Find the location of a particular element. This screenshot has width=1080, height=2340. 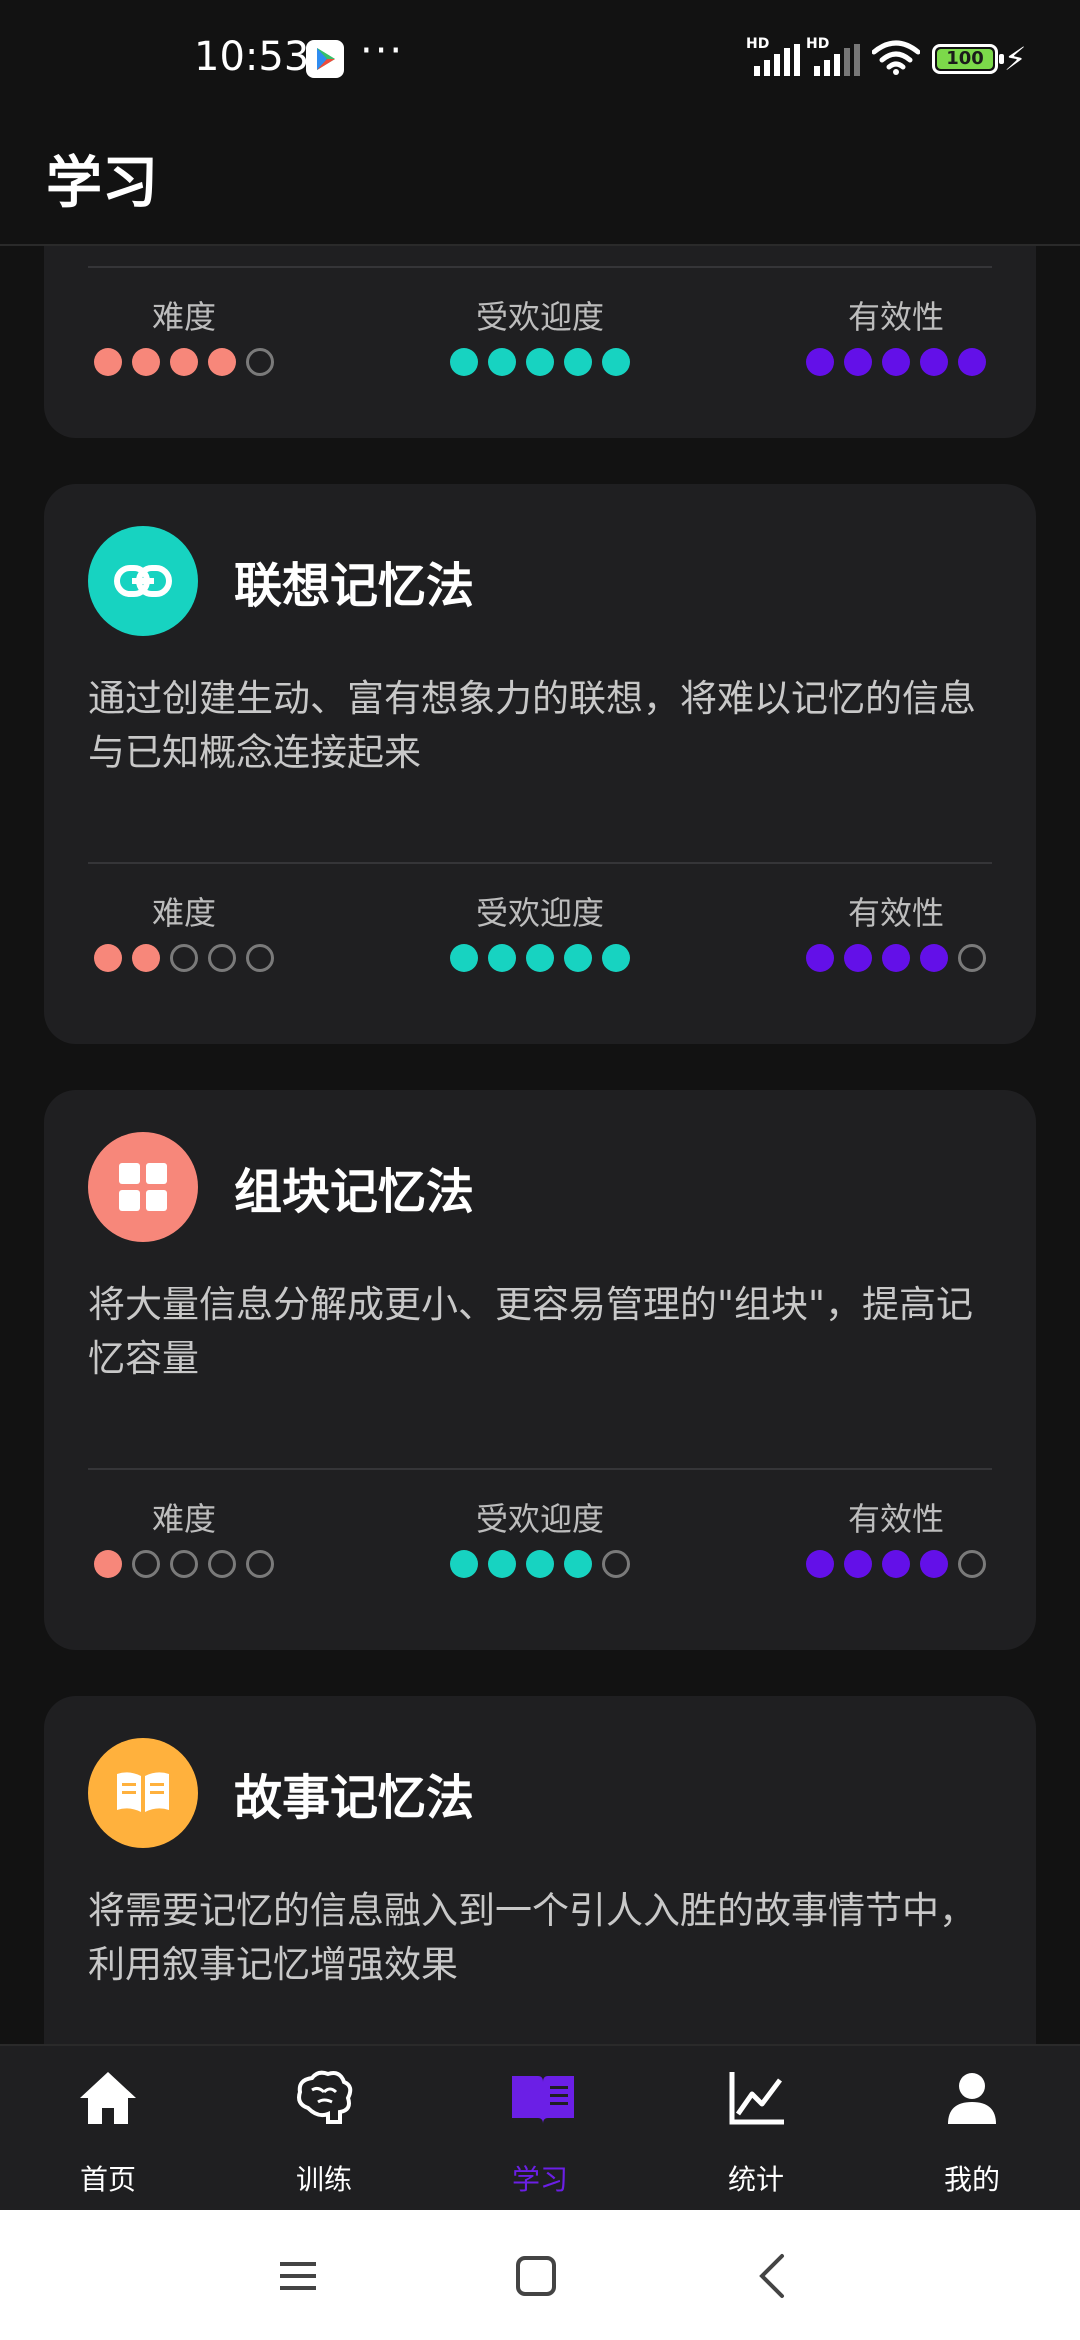

card-title: 联想记忆法 is located at coordinates (354, 586).